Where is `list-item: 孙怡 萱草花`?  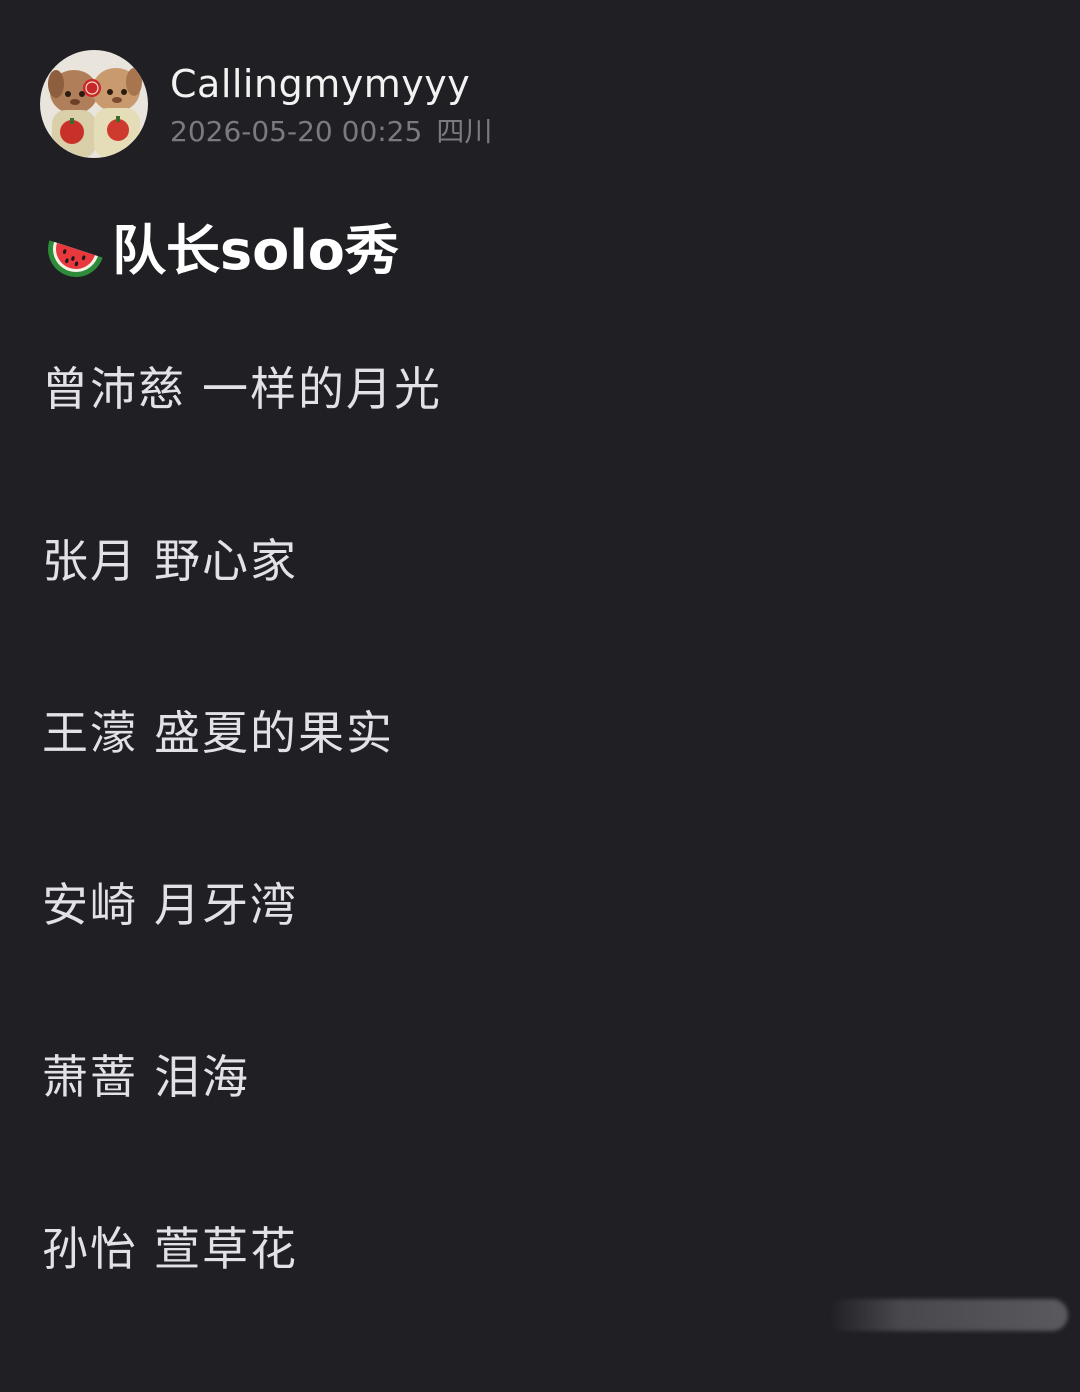 list-item: 孙怡 萱草花 is located at coordinates (242, 1306).